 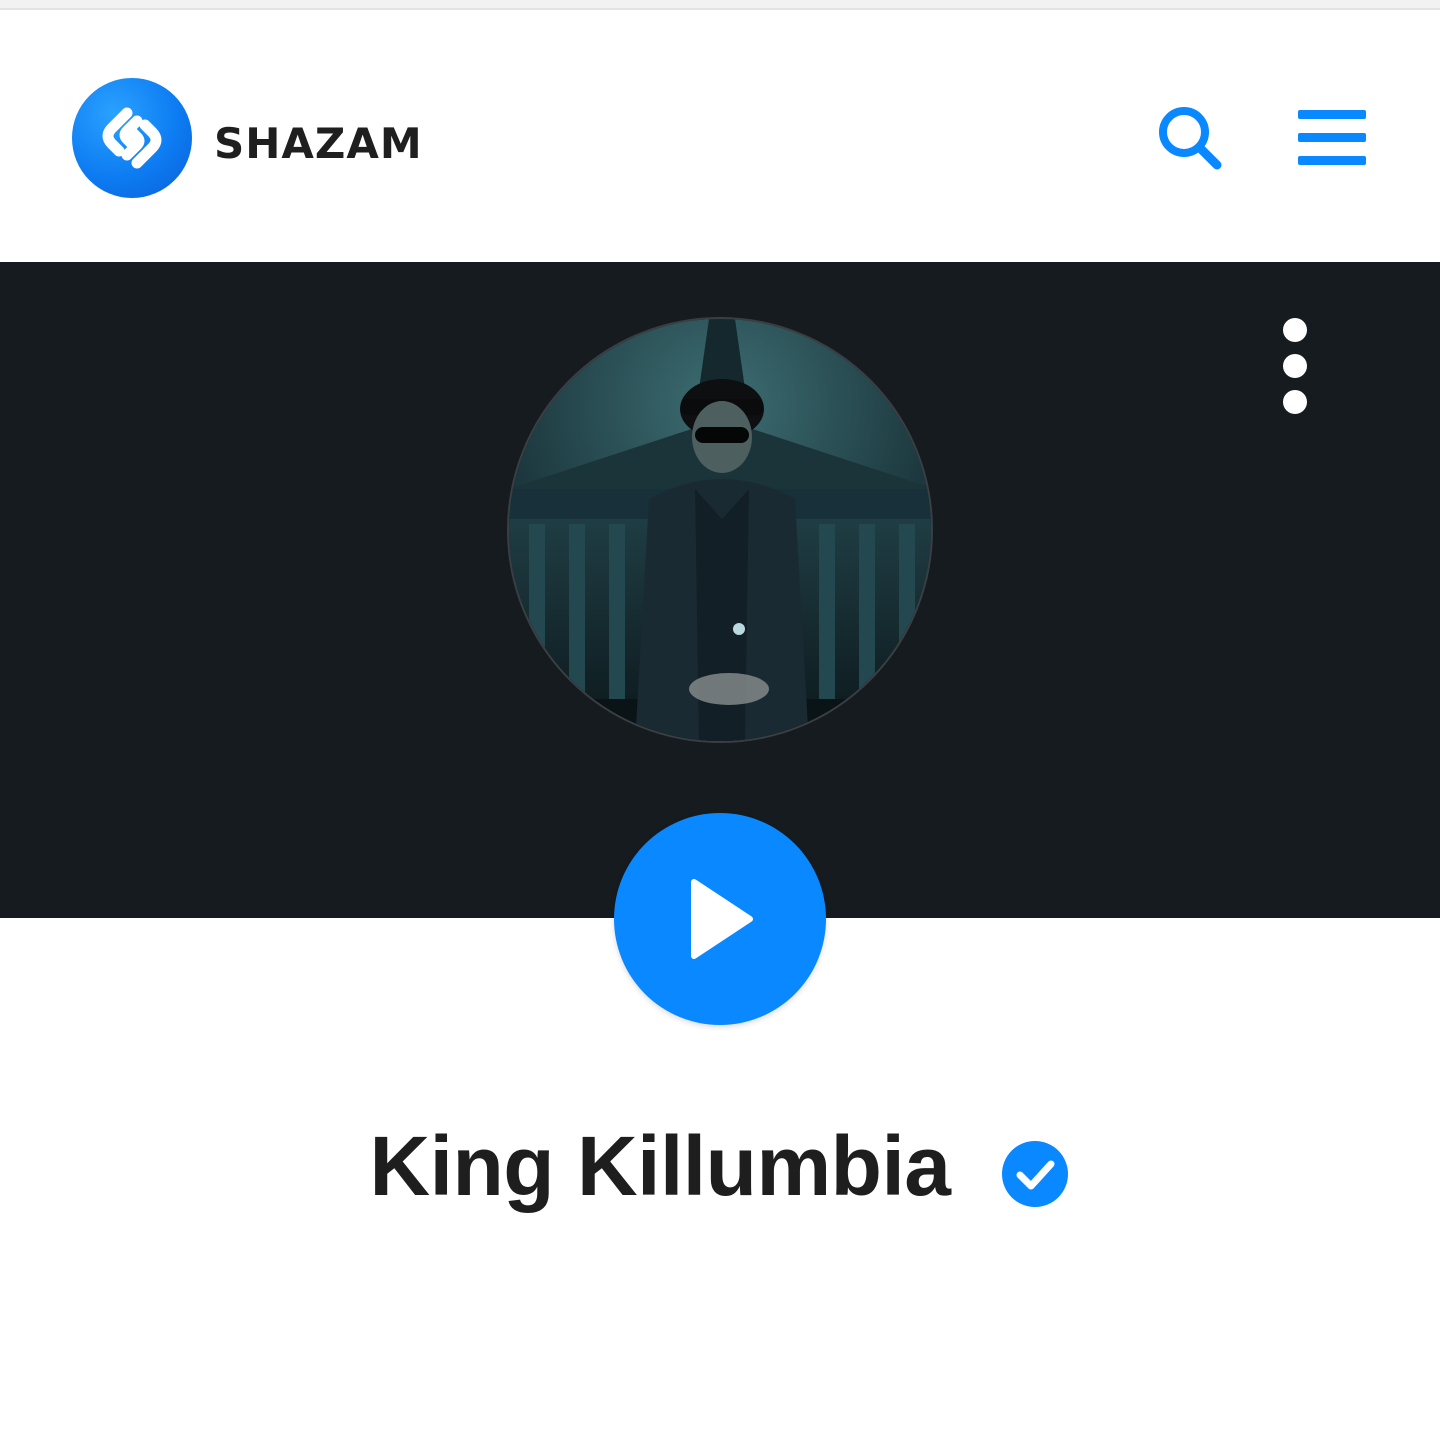 I want to click on play-button, so click(x=720, y=919).